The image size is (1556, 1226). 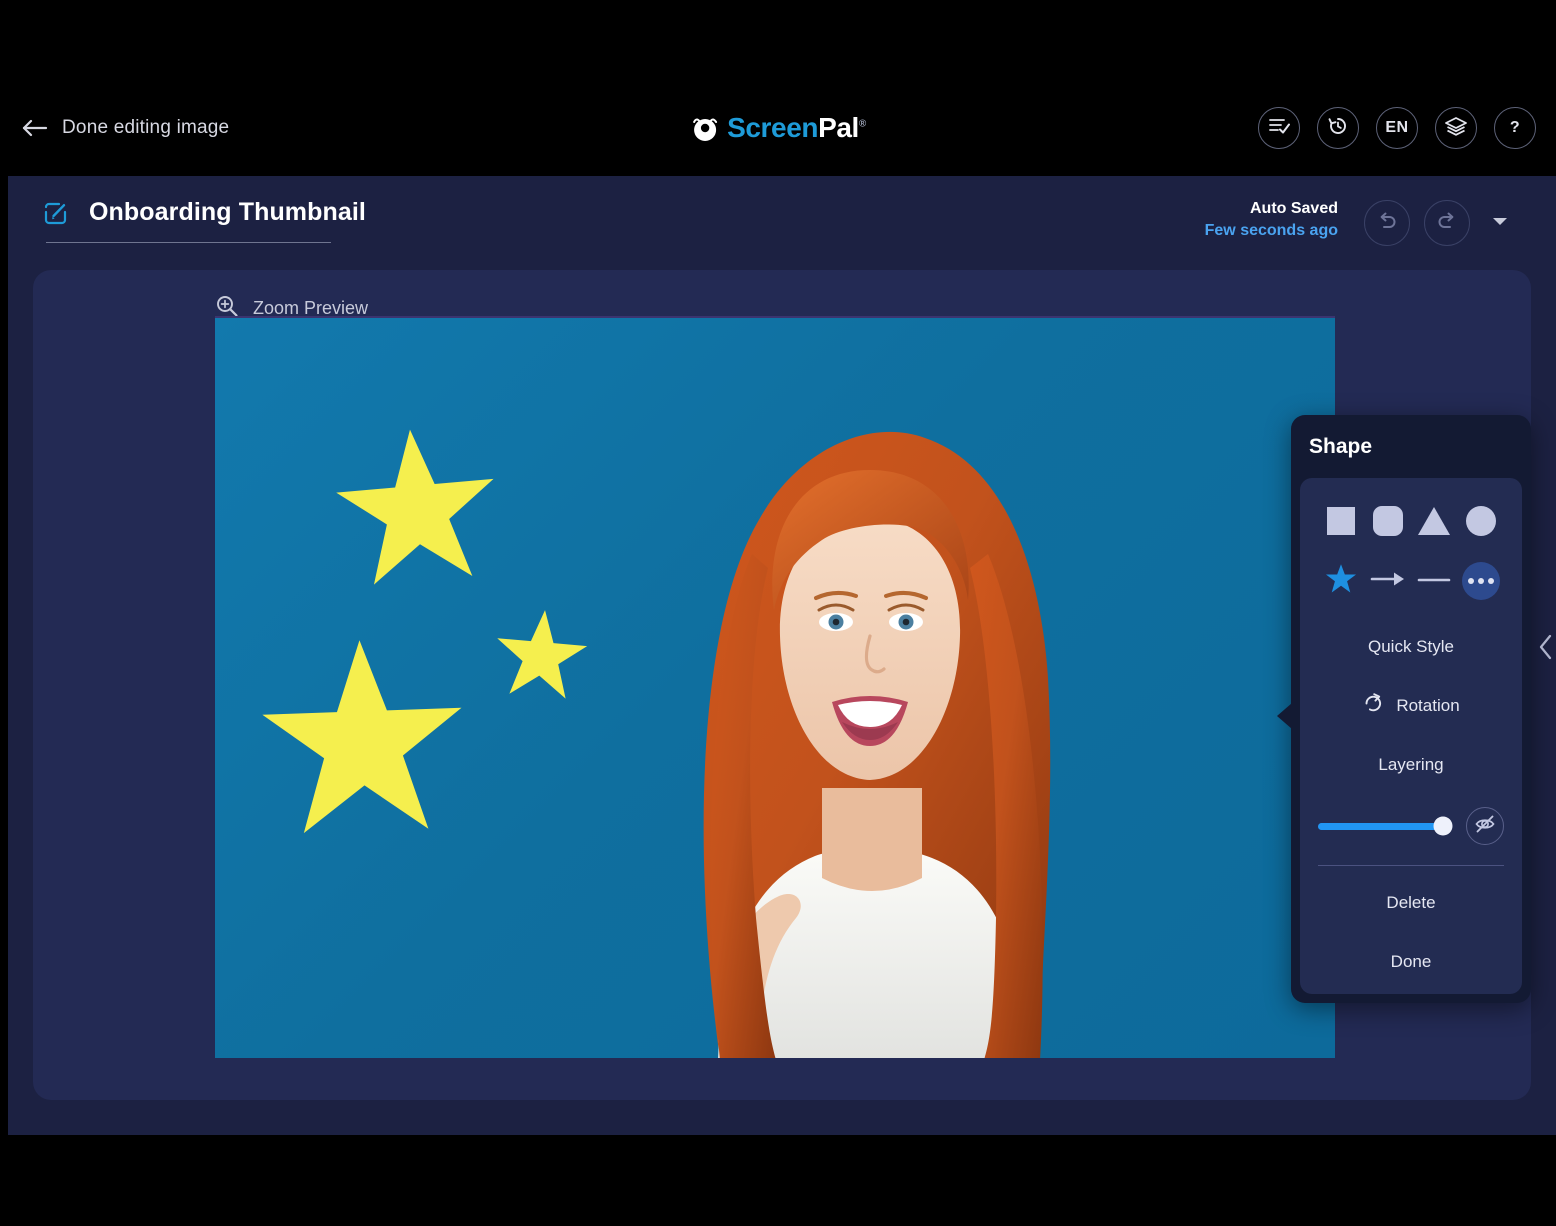 I want to click on square-icon, so click(x=1341, y=521).